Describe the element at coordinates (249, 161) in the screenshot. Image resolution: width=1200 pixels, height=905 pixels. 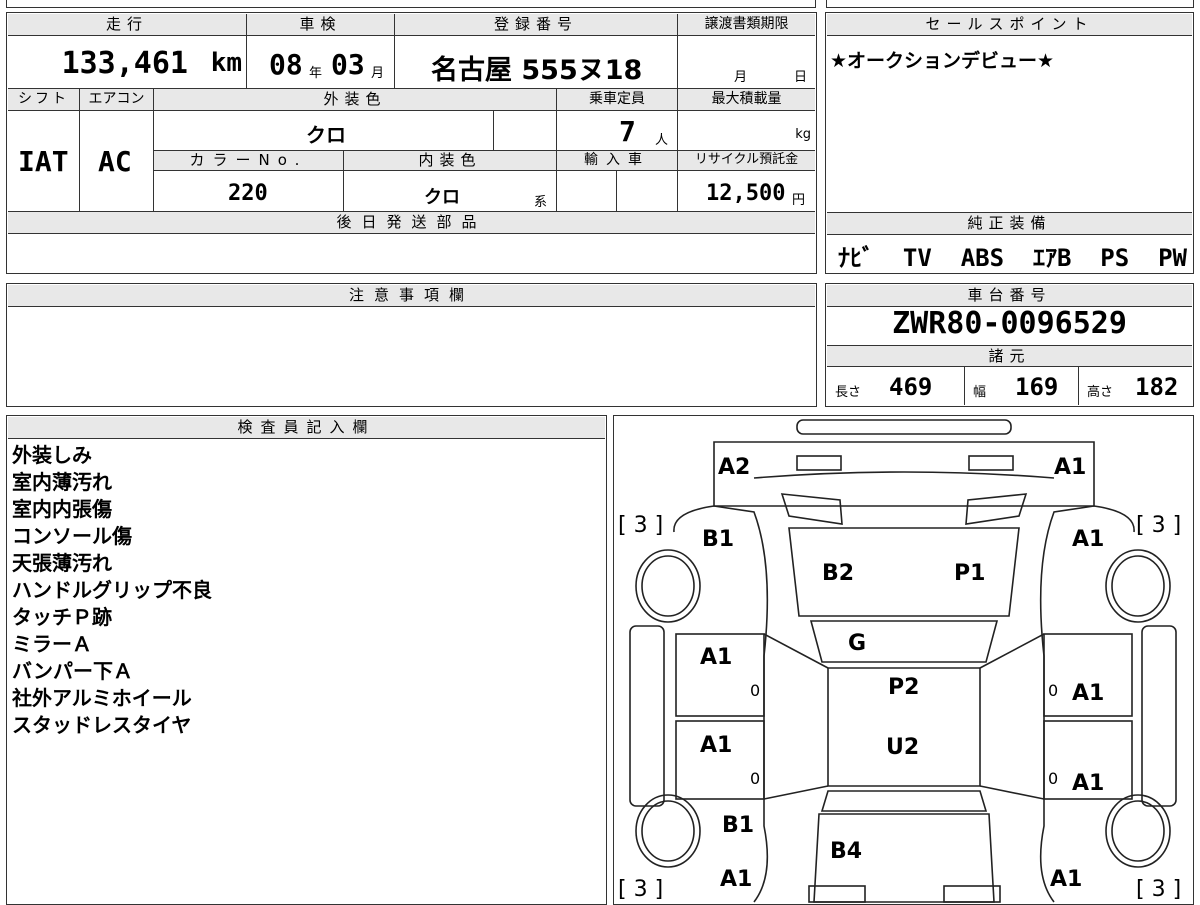
I see `color-no-header: カラーNo.` at that location.